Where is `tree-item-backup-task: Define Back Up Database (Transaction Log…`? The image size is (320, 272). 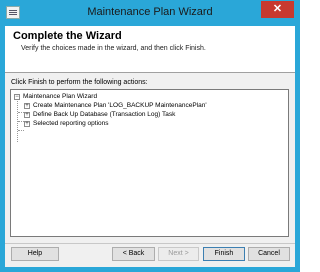
tree-item-backup-task: Define Back Up Database (Transaction Log… is located at coordinates (104, 115).